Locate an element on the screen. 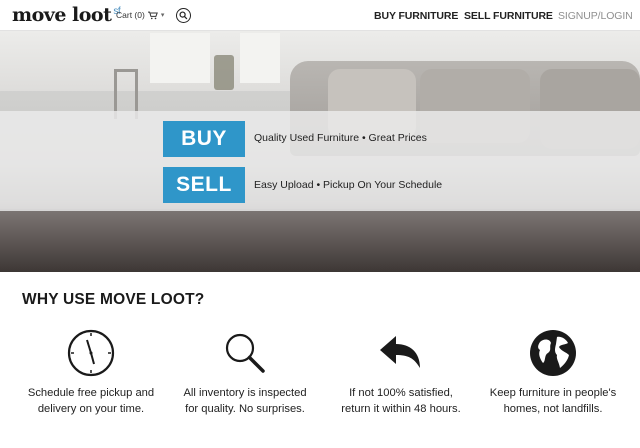 The height and width of the screenshot is (448, 640). globe-icon is located at coordinates (553, 353).